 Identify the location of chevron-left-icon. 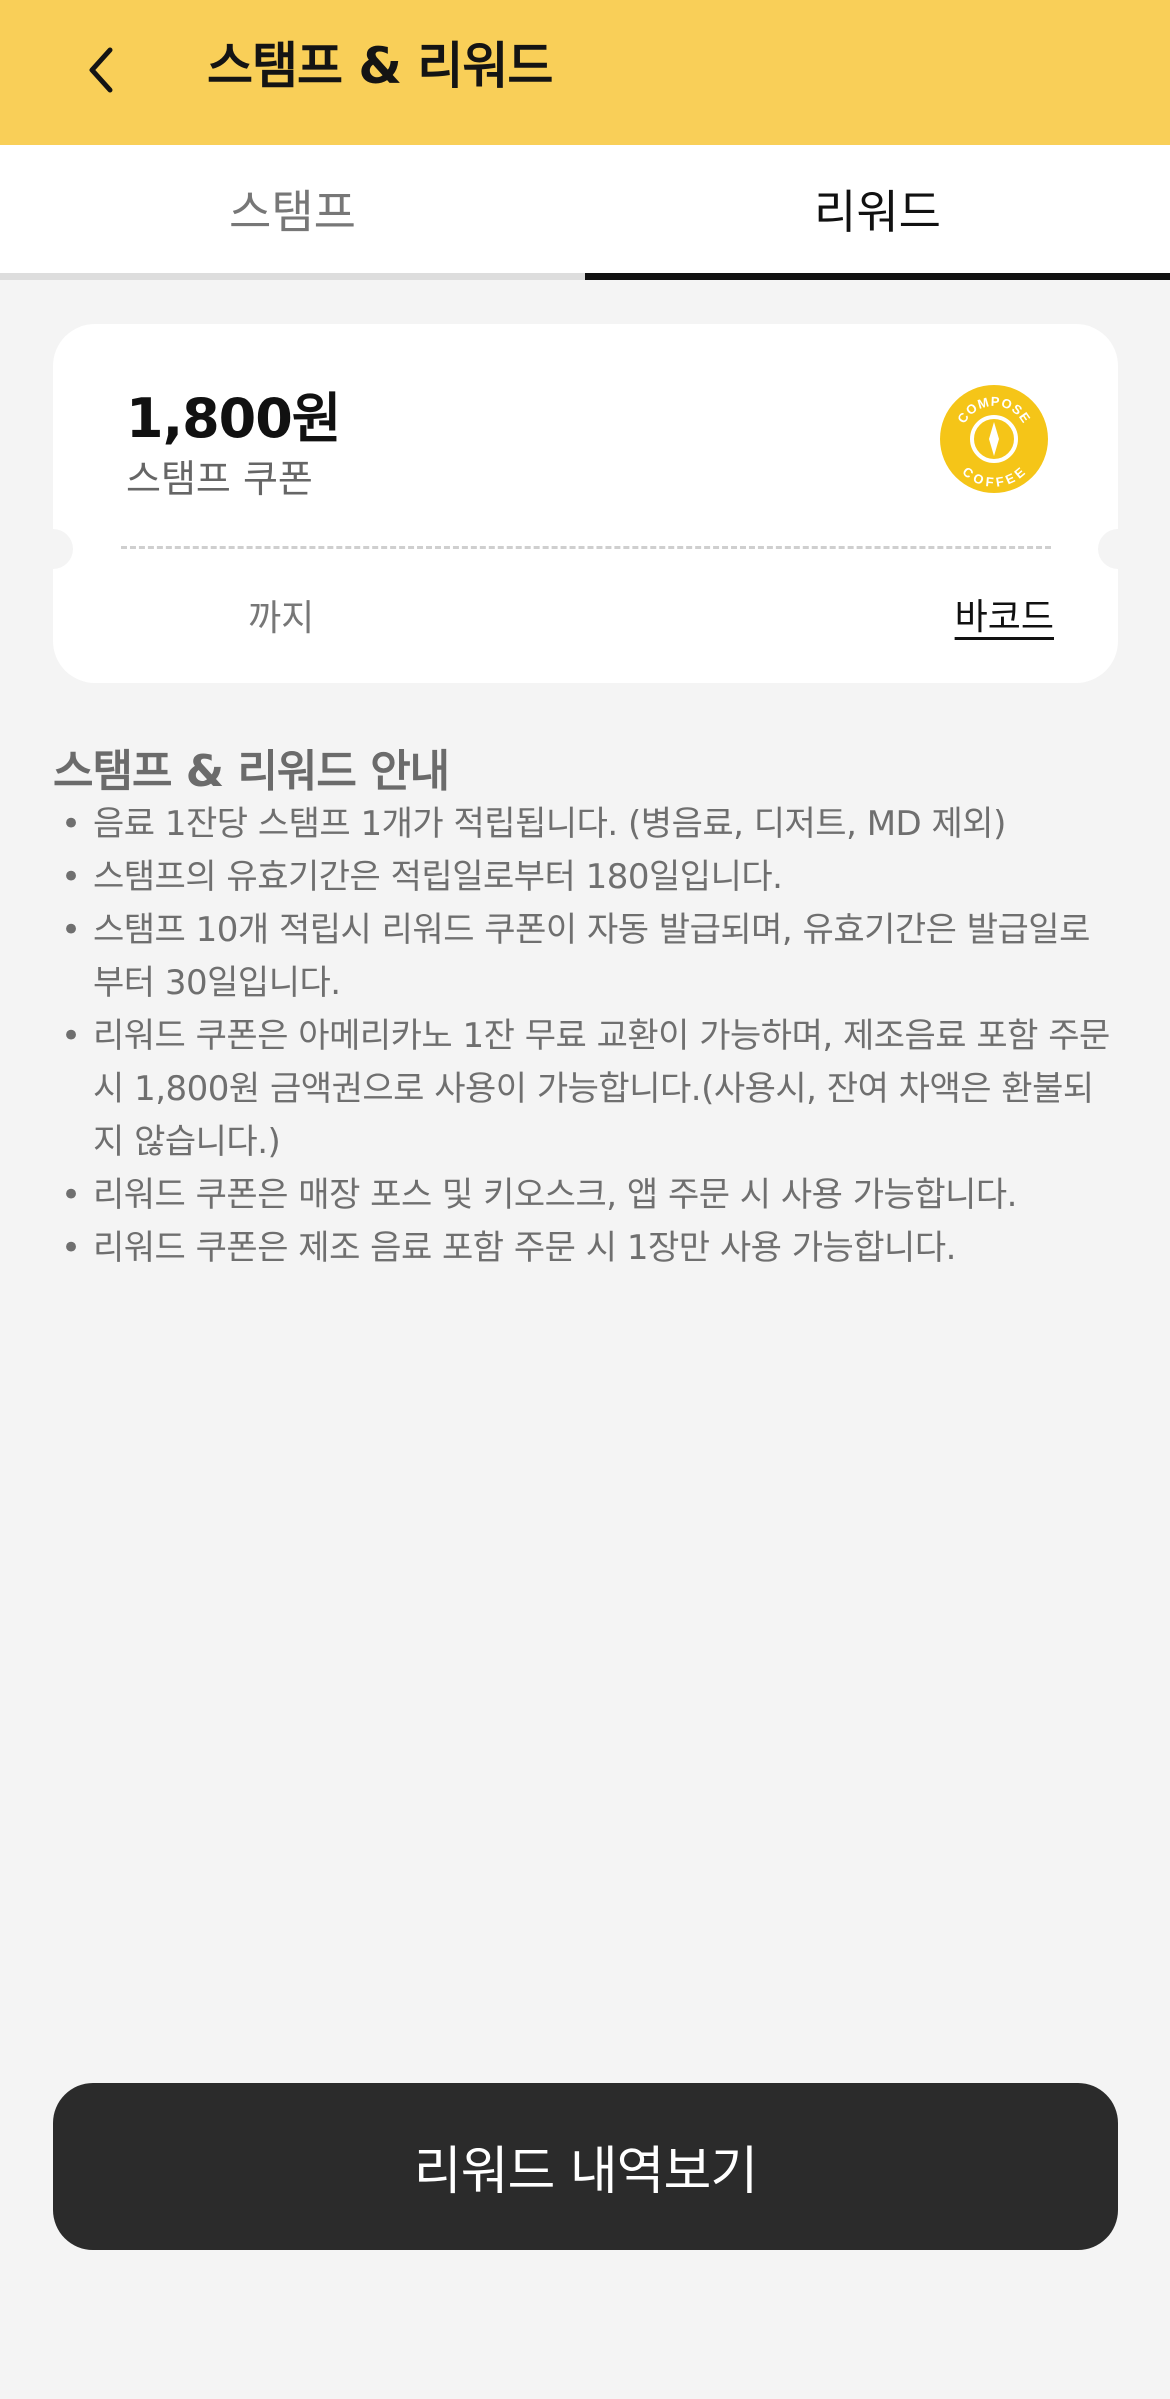
(101, 70).